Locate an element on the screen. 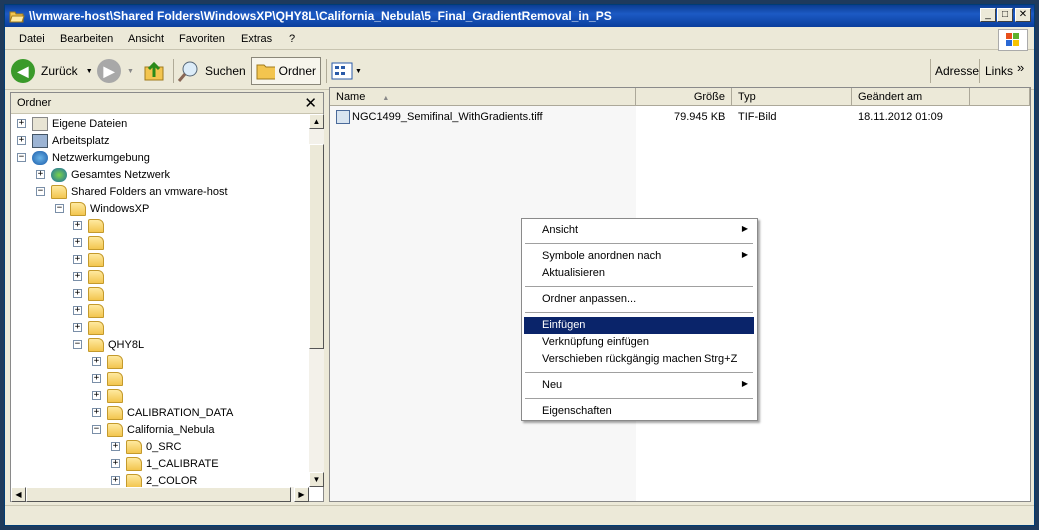 The width and height of the screenshot is (1039, 530). links-label: Links is located at coordinates (999, 71).